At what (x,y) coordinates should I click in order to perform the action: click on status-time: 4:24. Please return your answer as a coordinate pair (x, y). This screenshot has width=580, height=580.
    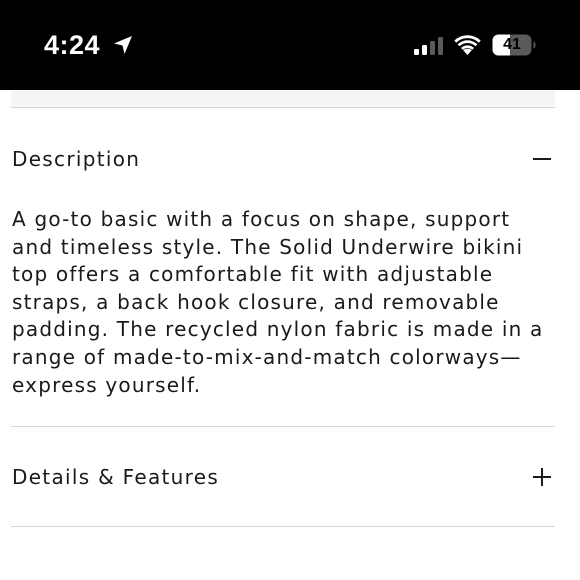
    Looking at the image, I should click on (72, 45).